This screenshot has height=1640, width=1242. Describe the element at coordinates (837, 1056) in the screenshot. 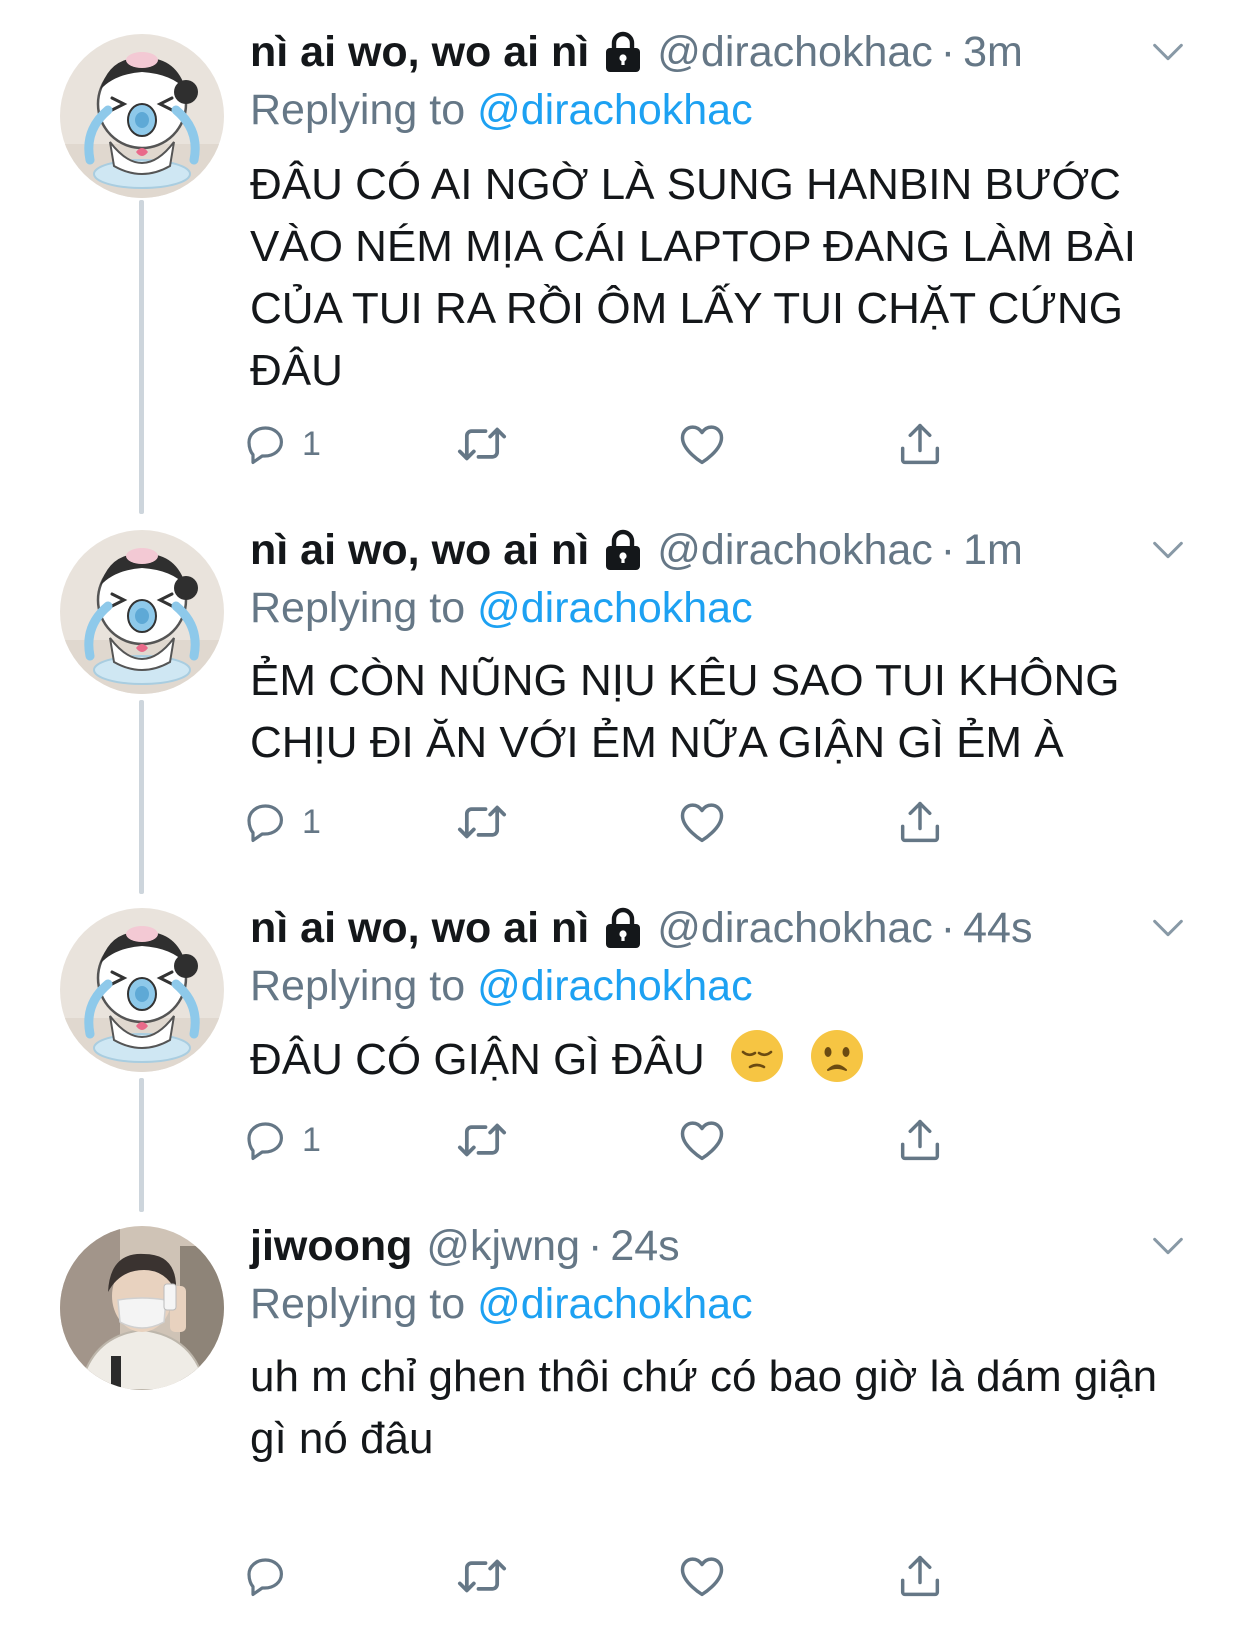

I see `frowning-face-emoji` at that location.